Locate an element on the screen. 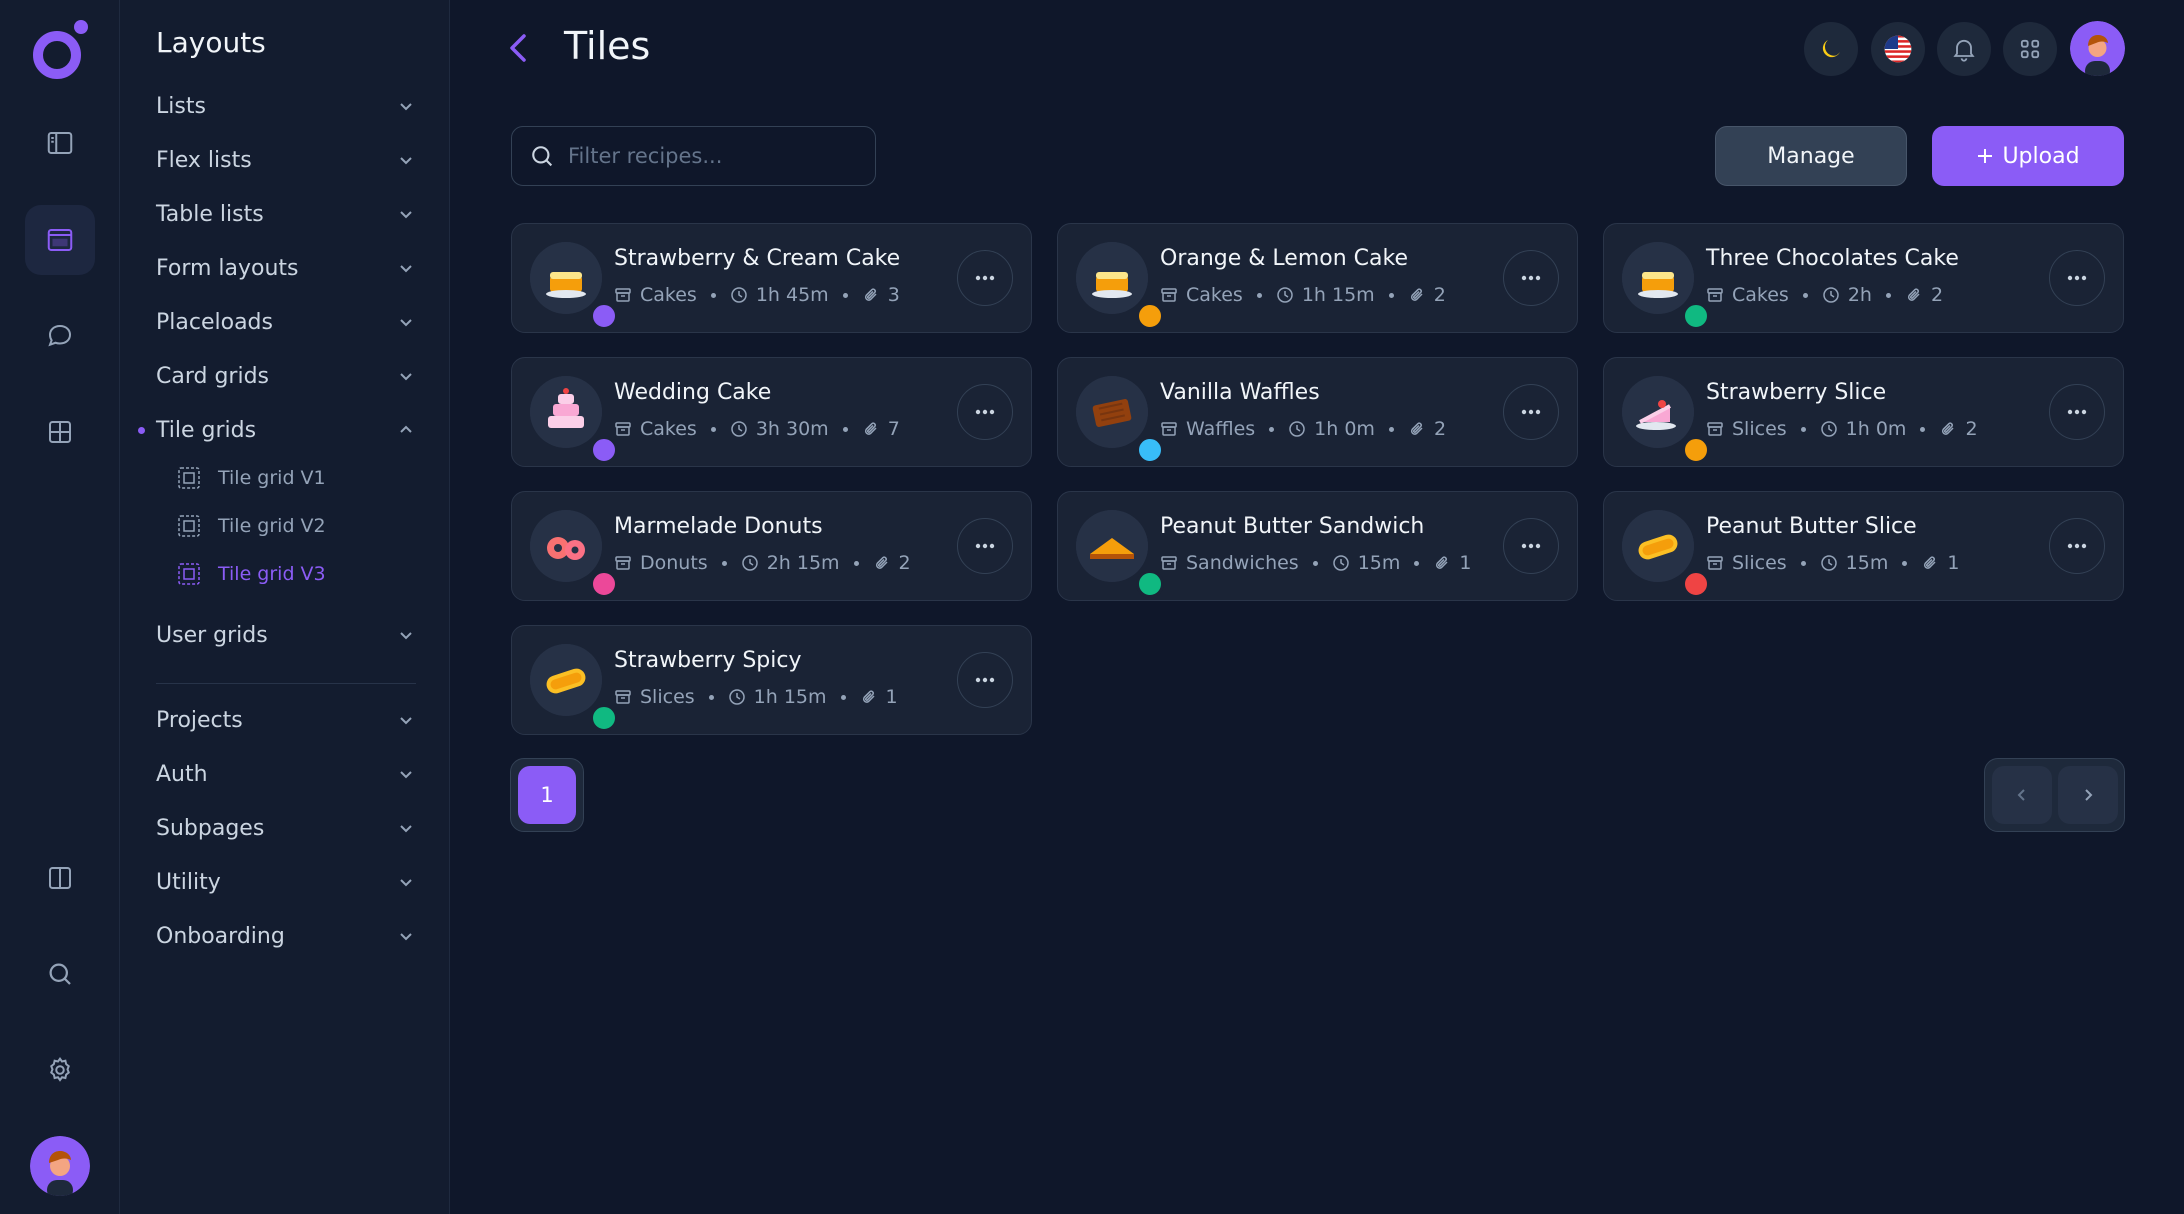  sidebar-item-tile-grids: Tile grids is located at coordinates (277, 430).